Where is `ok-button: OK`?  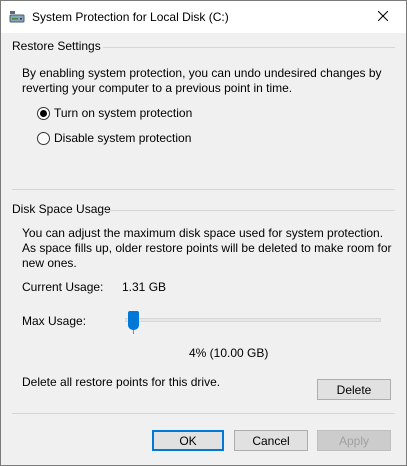 ok-button: OK is located at coordinates (188, 440).